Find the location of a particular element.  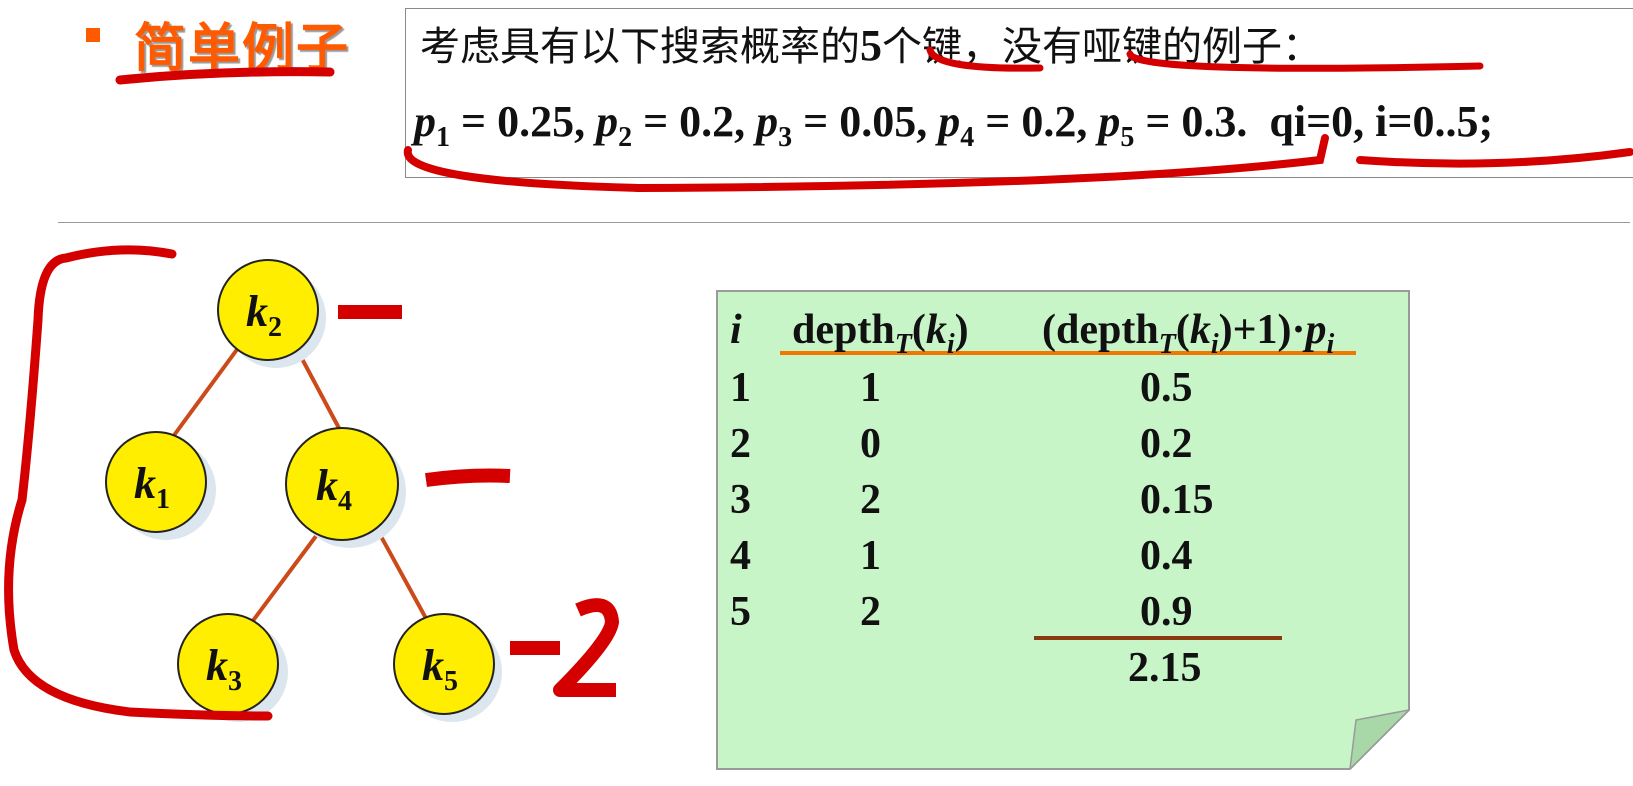

node-k1: k1 is located at coordinates (156, 482).